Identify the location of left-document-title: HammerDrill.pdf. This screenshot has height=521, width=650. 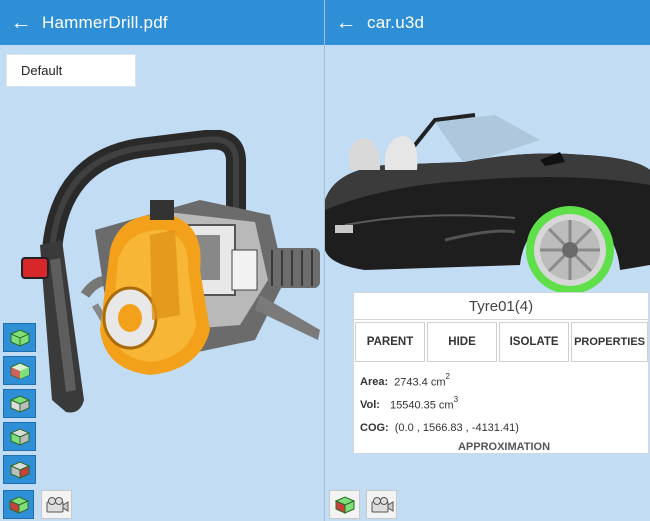
(105, 22).